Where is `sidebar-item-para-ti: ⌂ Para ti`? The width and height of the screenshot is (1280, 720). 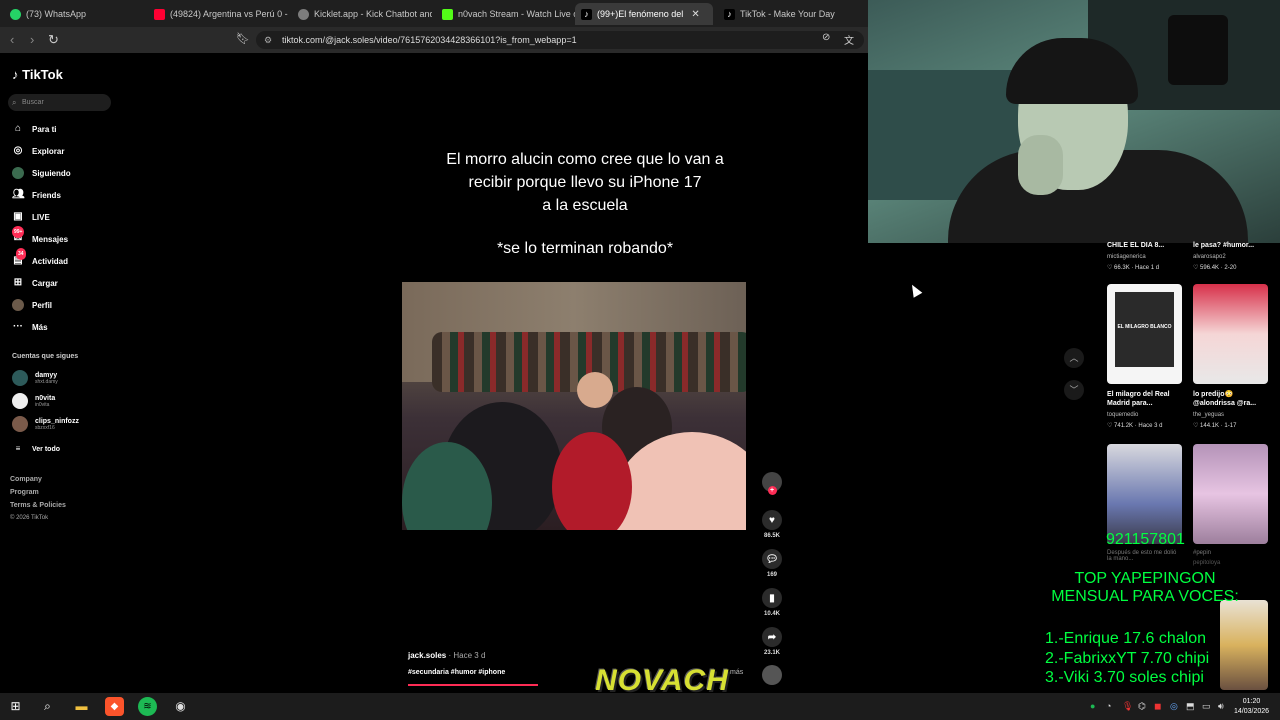 sidebar-item-para-ti: ⌂ Para ti is located at coordinates (34, 129).